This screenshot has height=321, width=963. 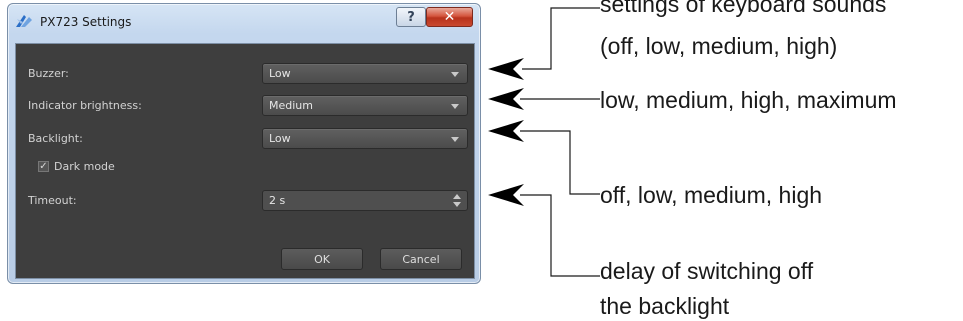 What do you see at coordinates (506, 99) in the screenshot?
I see `arrowhead-indicator` at bounding box center [506, 99].